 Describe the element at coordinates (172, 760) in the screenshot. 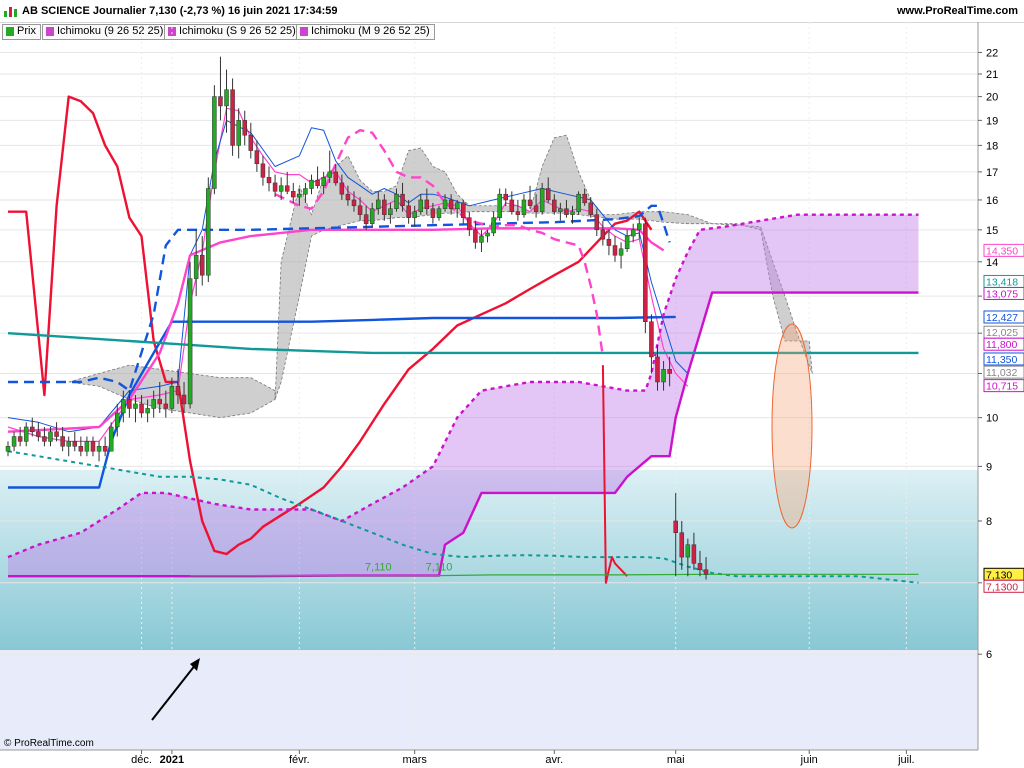

I see `x-tick-label: 2021` at that location.